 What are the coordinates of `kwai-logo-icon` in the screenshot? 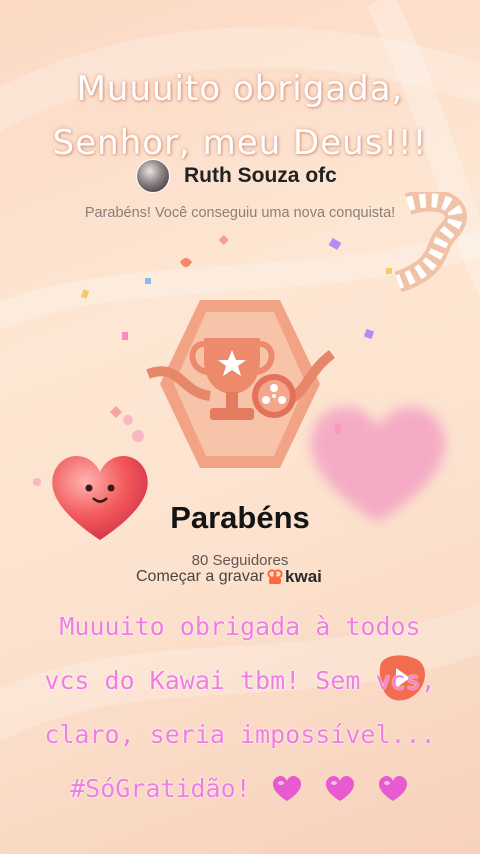 It's located at (275, 576).